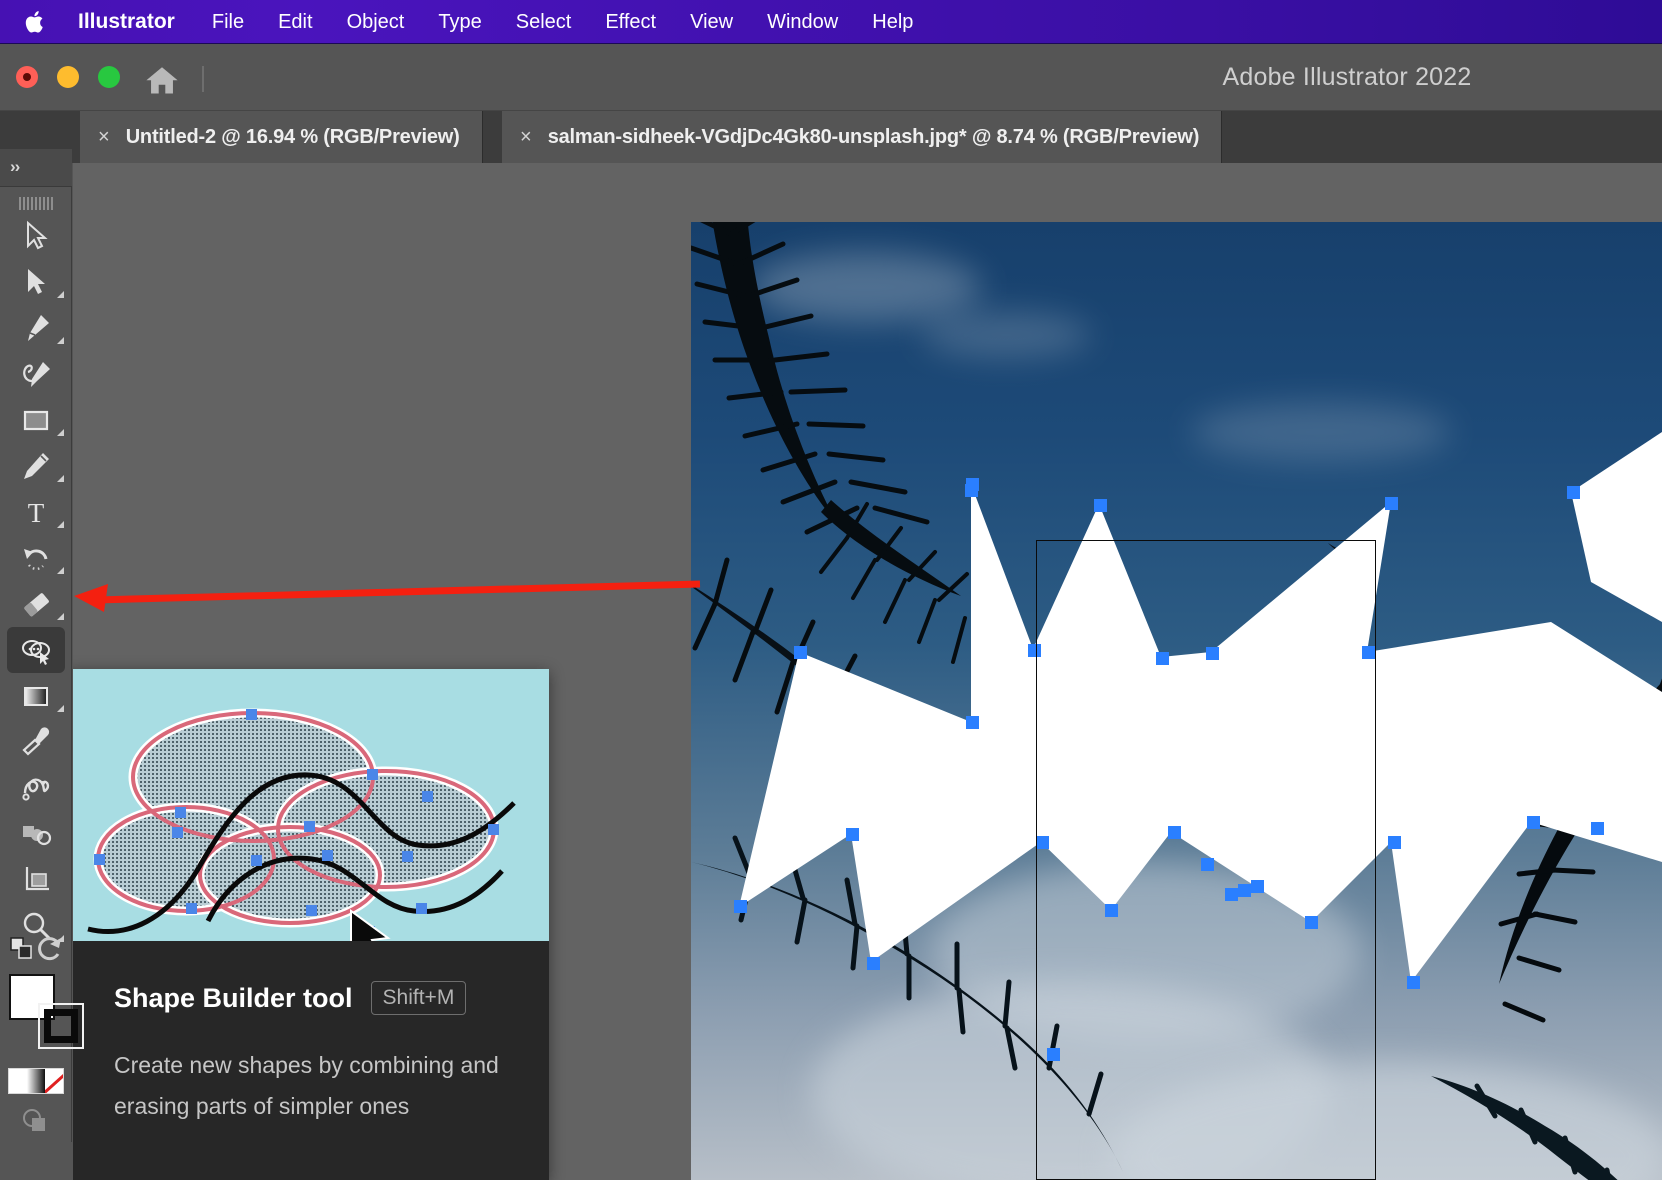 The width and height of the screenshot is (1662, 1180). Describe the element at coordinates (36, 163) in the screenshot. I see `chevron-right-double-icon: ››` at that location.